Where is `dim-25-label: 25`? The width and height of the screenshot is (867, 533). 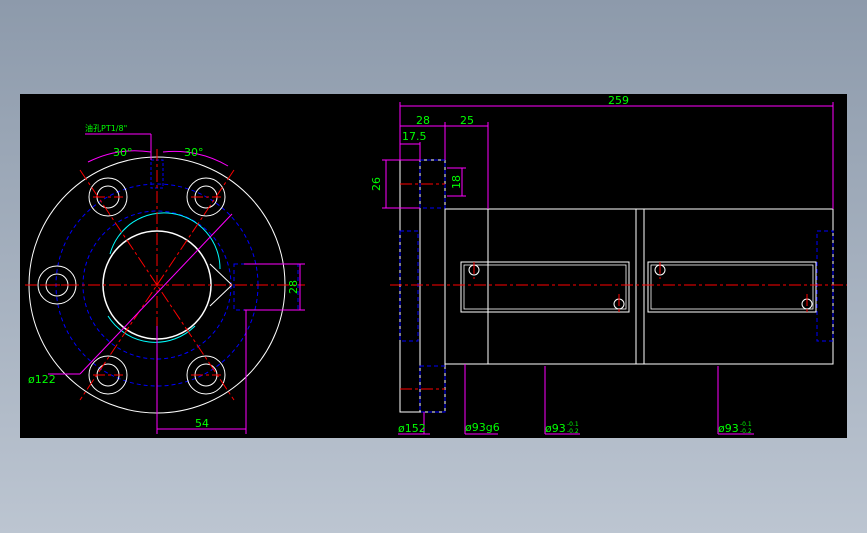
dim-25-label: 25 is located at coordinates (467, 120).